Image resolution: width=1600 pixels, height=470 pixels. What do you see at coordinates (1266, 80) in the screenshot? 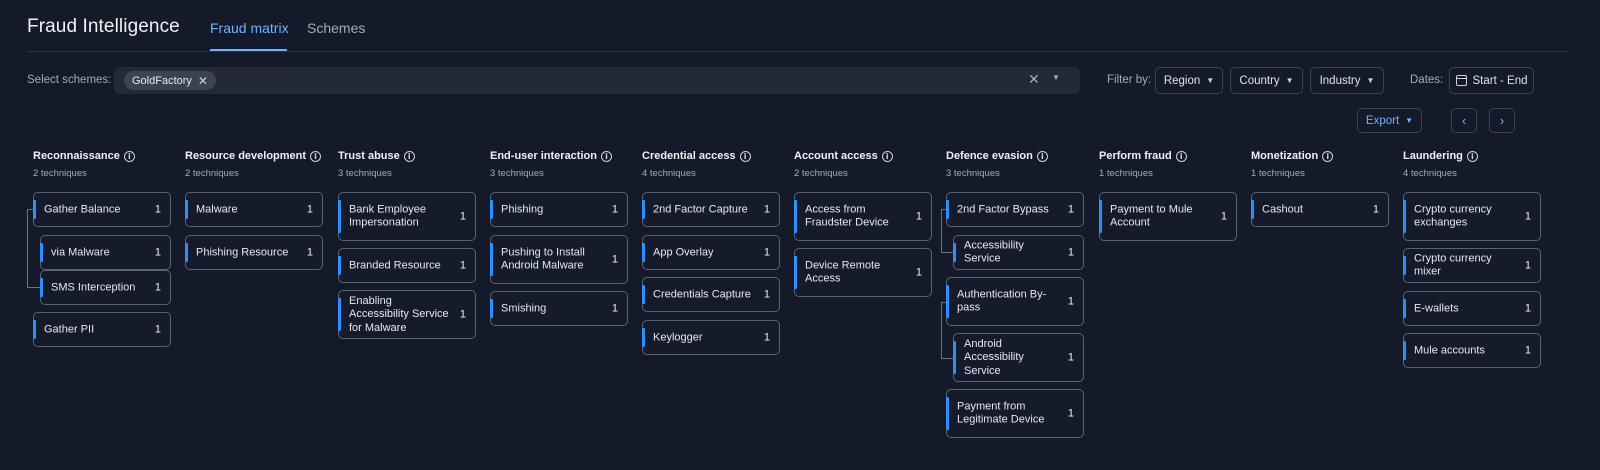
I see `country-dropdown: Country ▼` at bounding box center [1266, 80].